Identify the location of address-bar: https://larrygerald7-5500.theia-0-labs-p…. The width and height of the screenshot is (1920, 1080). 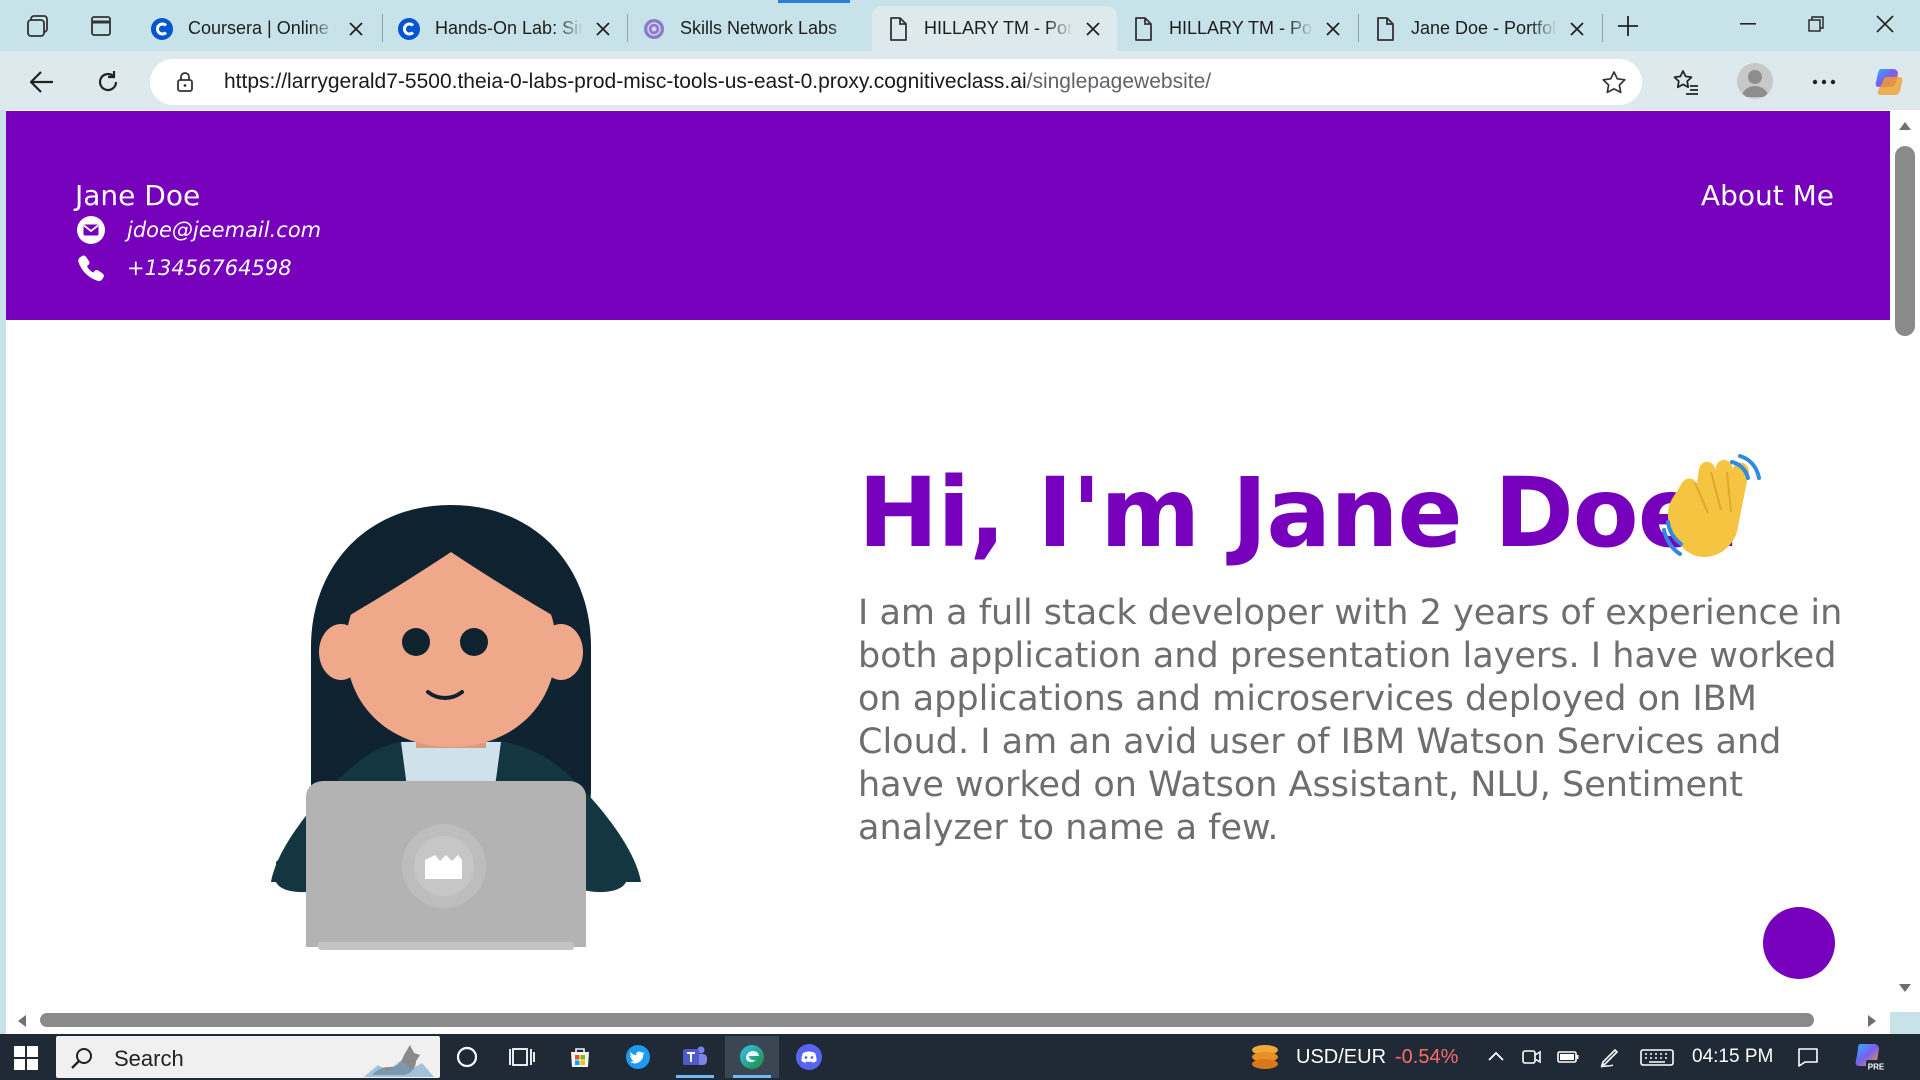
(896, 82).